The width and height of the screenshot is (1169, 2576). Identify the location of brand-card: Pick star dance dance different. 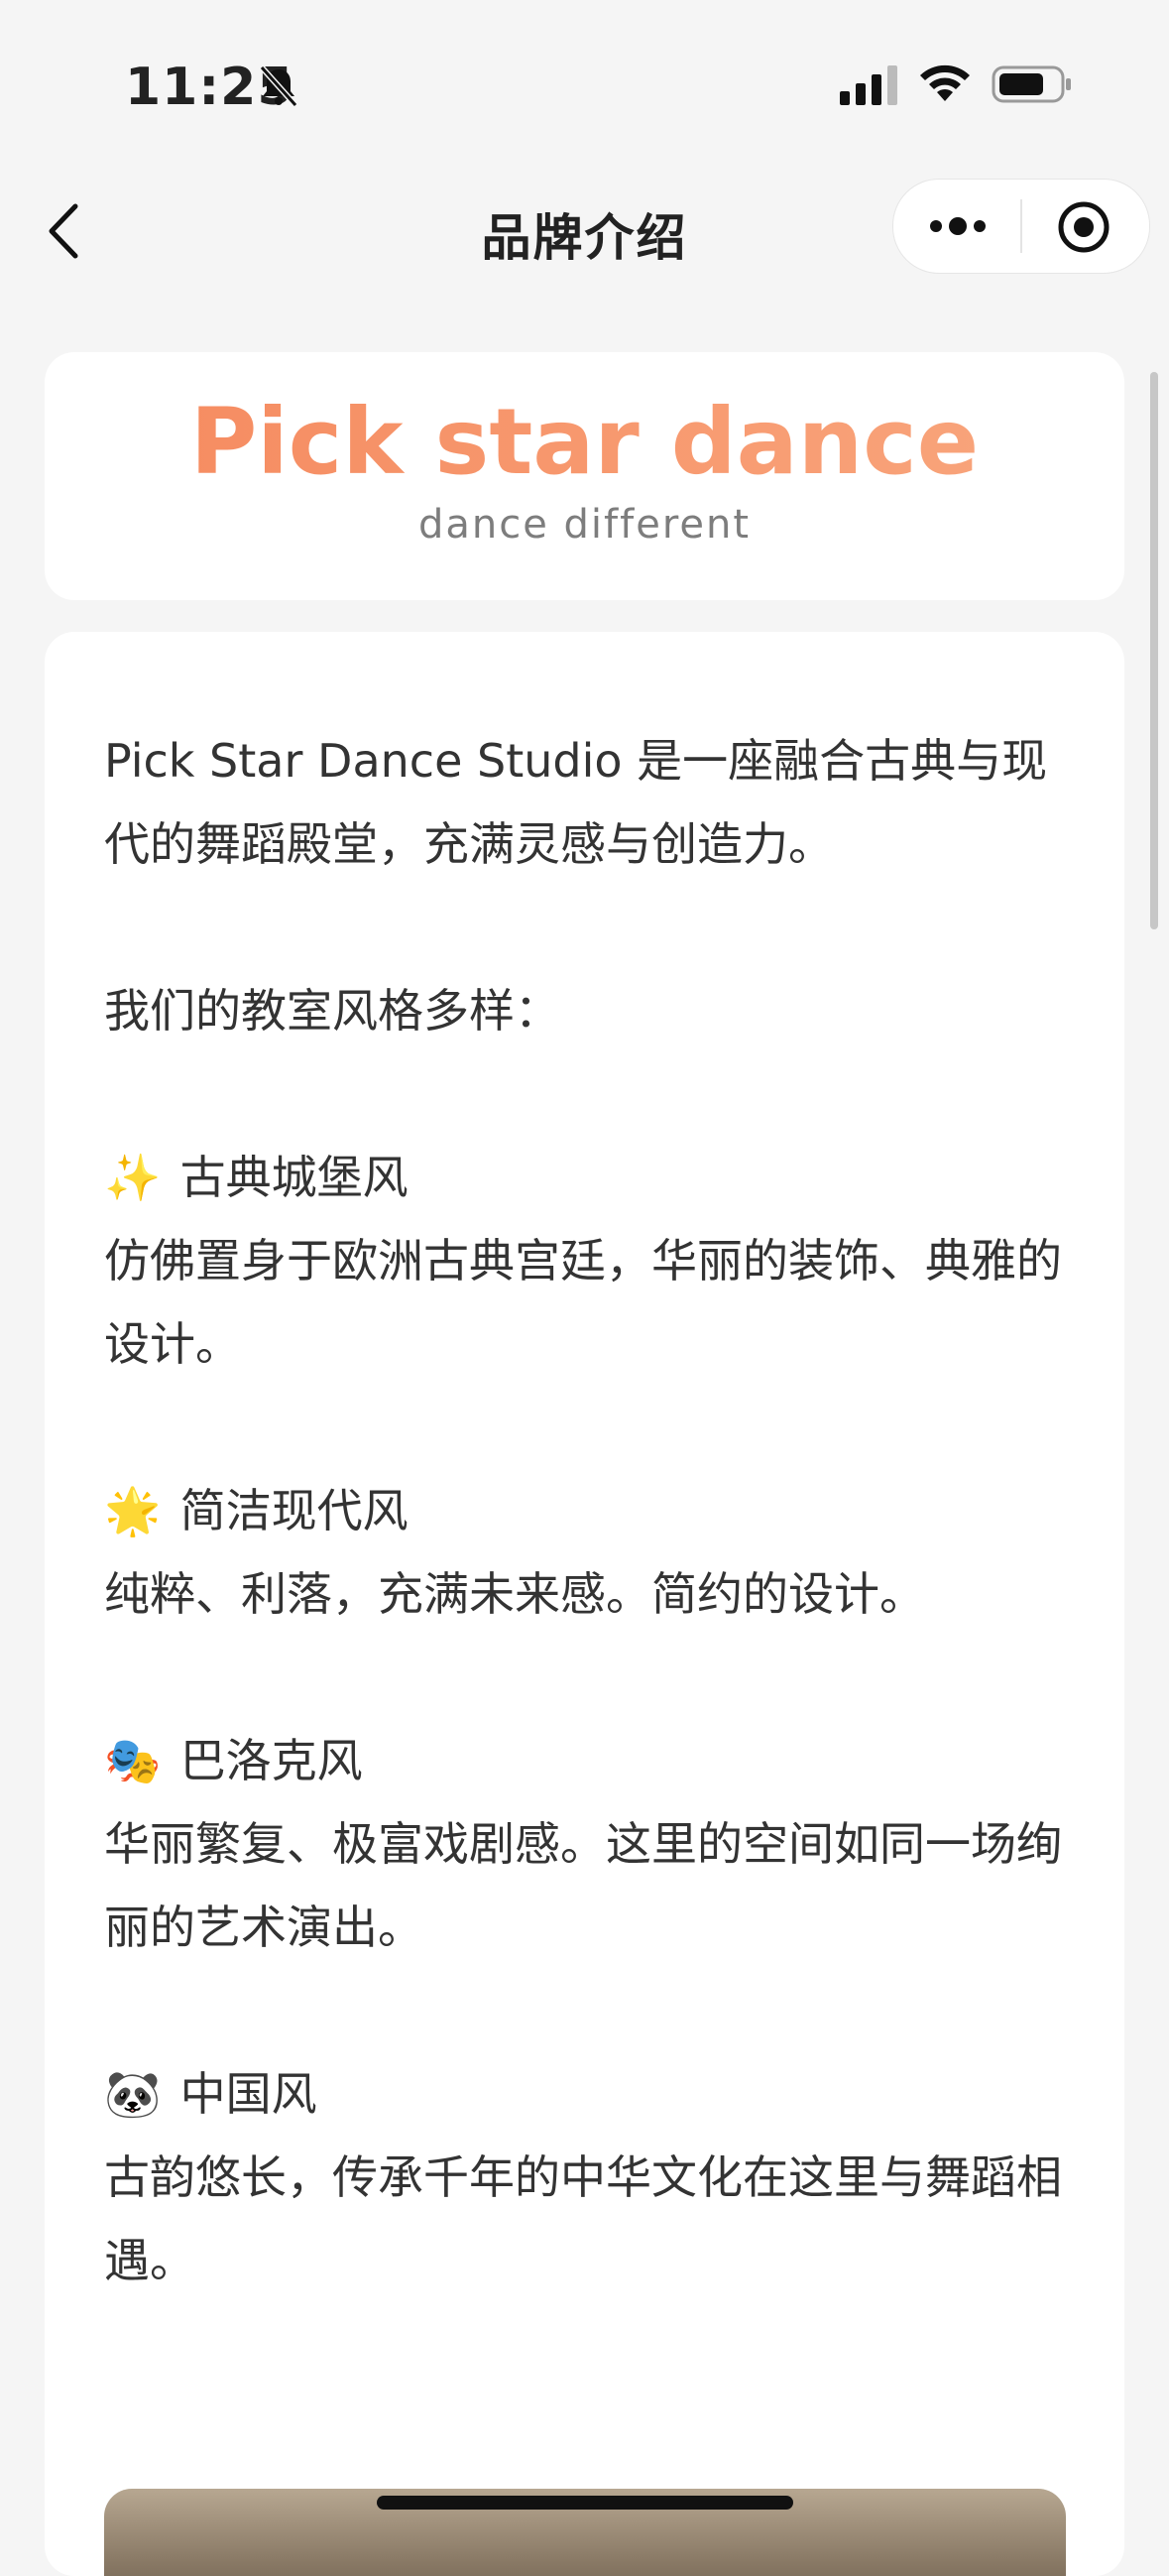
(584, 476).